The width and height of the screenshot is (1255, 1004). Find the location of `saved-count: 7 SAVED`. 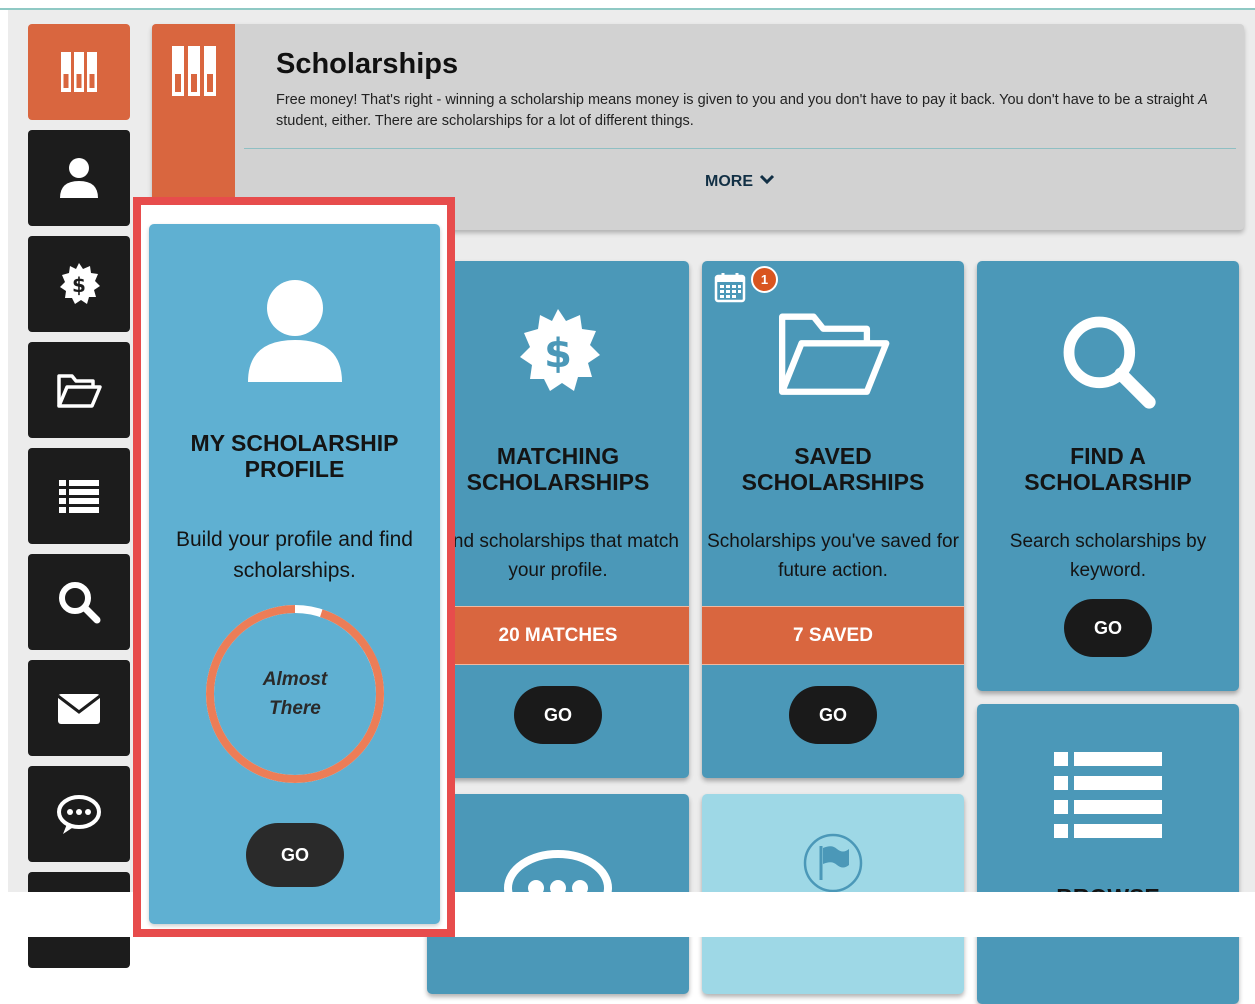

saved-count: 7 SAVED is located at coordinates (833, 635).